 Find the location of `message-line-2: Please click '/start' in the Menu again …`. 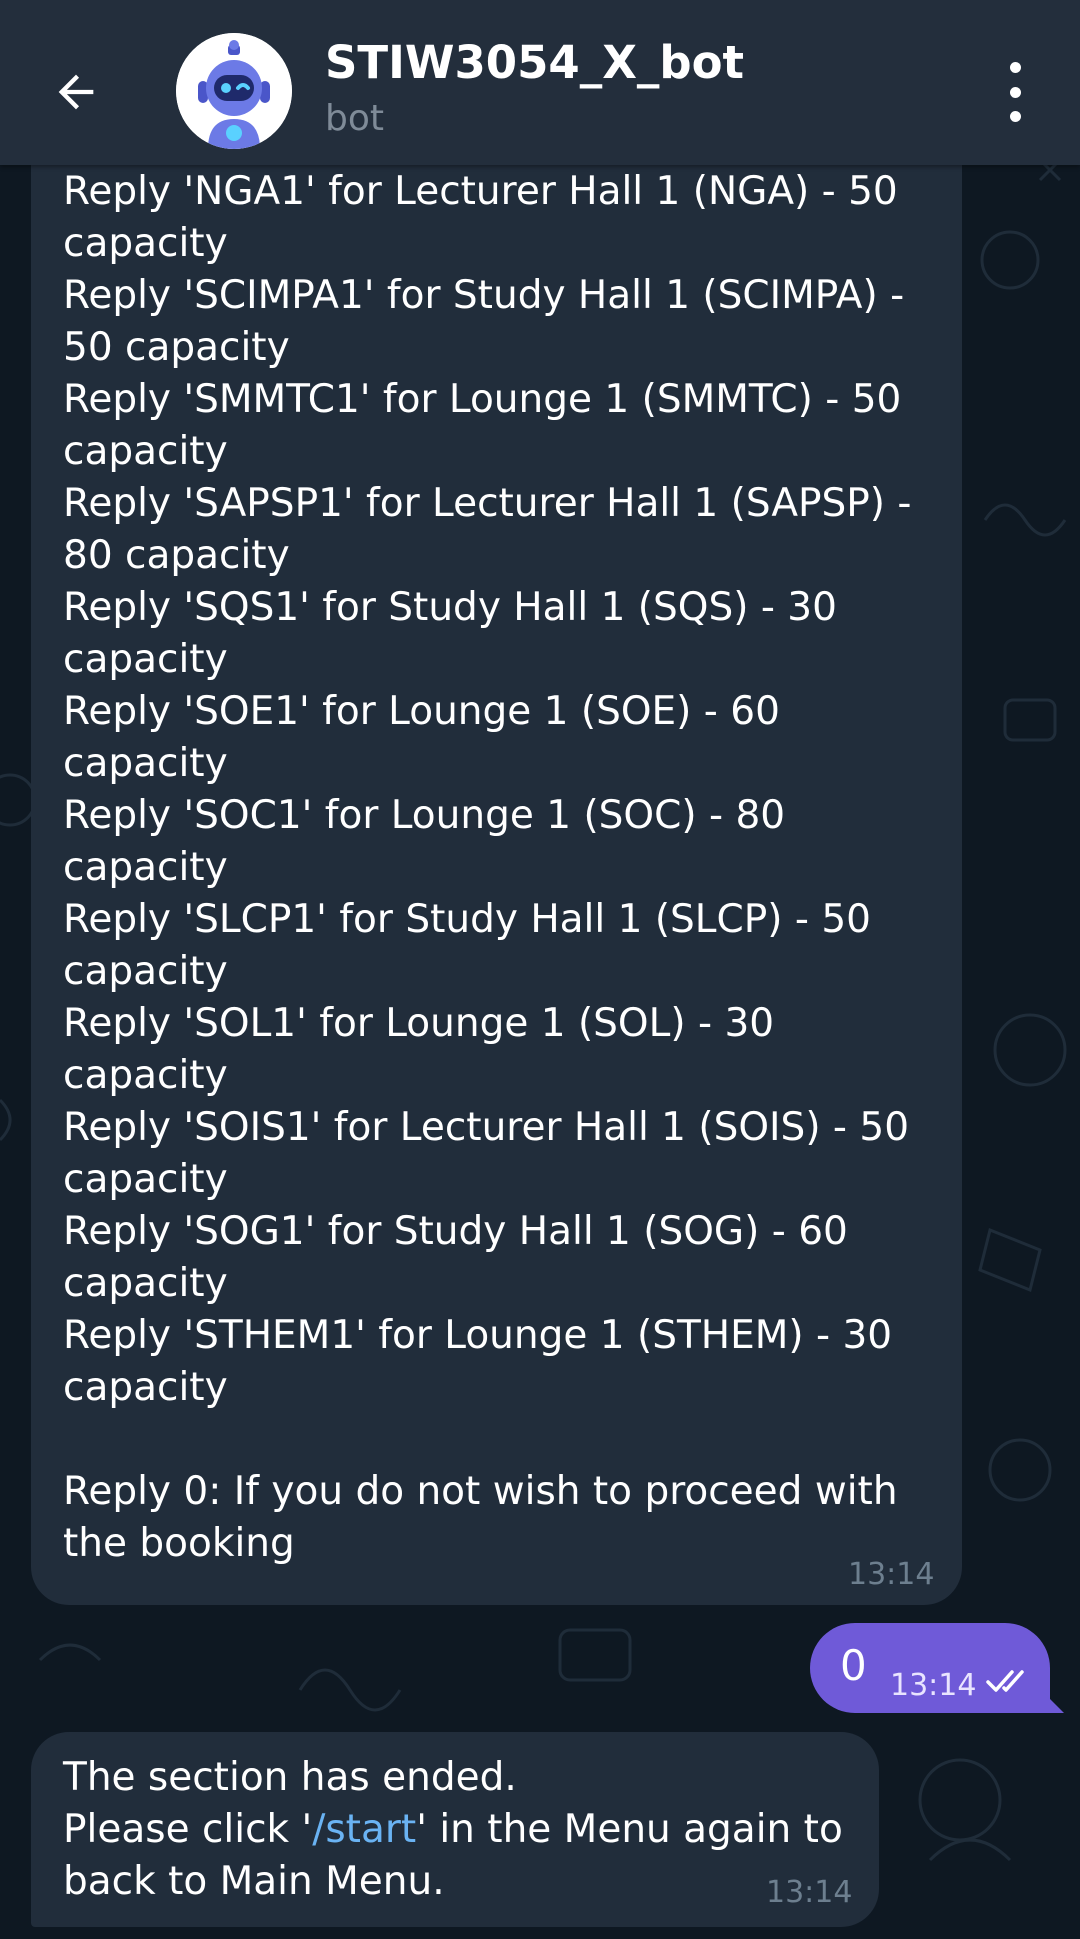

message-line-2: Please click '/start' in the Menu again … is located at coordinates (453, 1830).